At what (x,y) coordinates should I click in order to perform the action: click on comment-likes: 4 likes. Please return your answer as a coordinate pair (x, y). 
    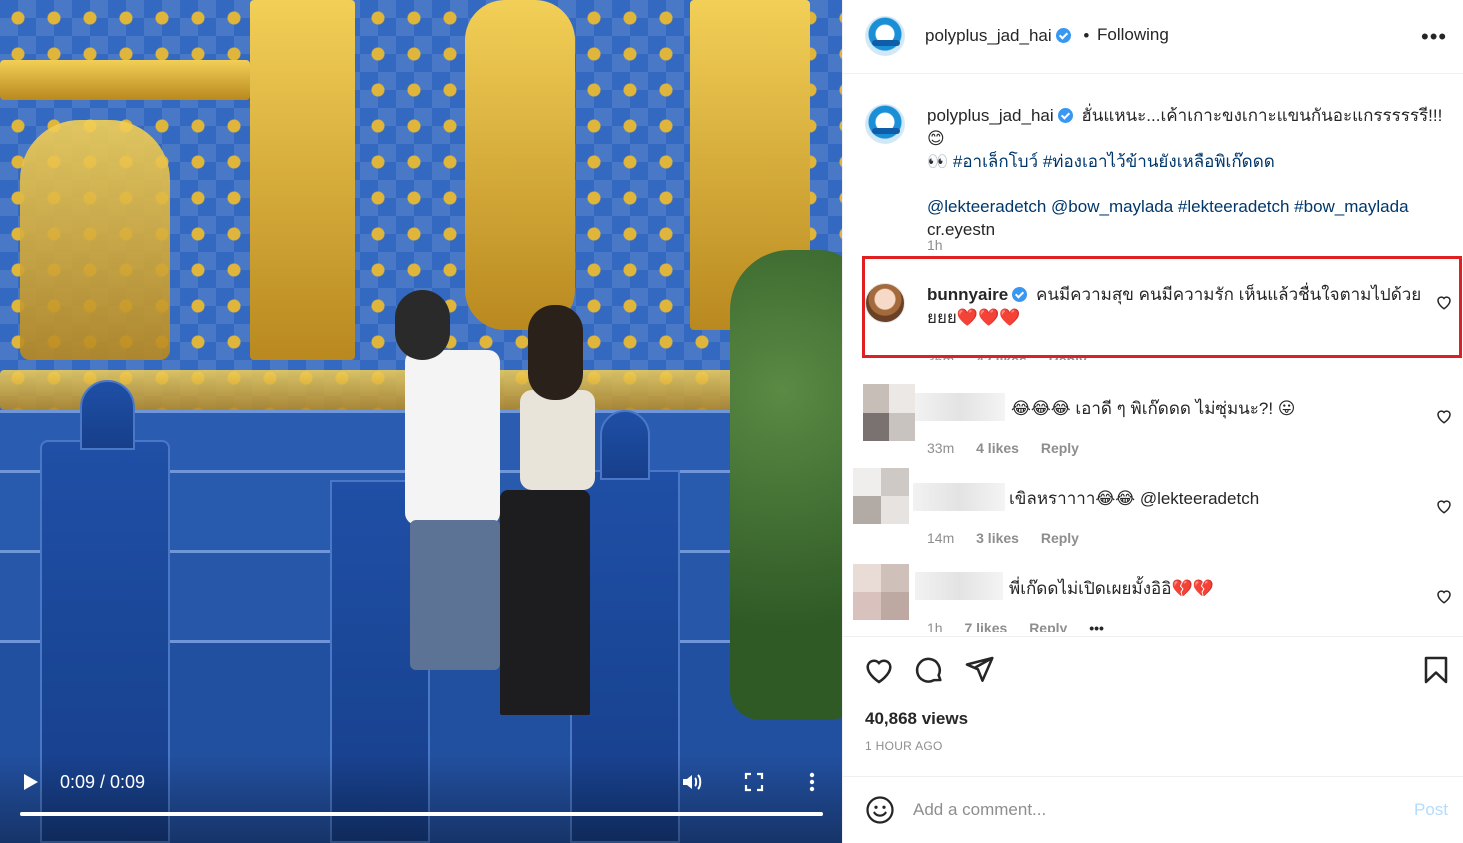
    Looking at the image, I should click on (997, 448).